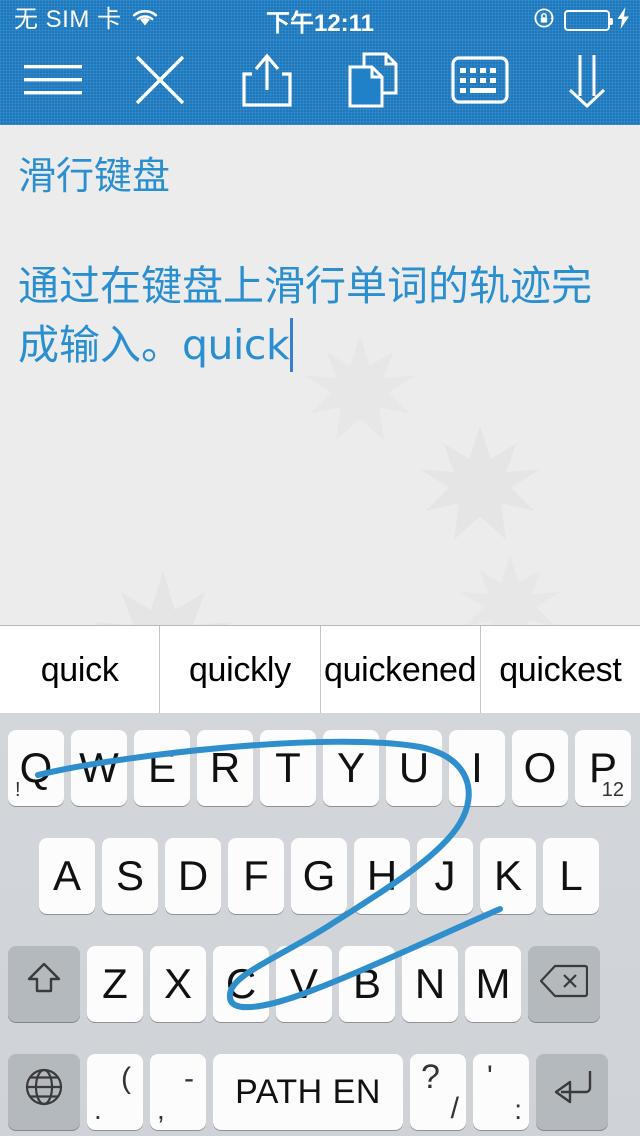 The image size is (640, 1136). What do you see at coordinates (430, 1077) in the screenshot?
I see `key-sublabel-top: ?` at bounding box center [430, 1077].